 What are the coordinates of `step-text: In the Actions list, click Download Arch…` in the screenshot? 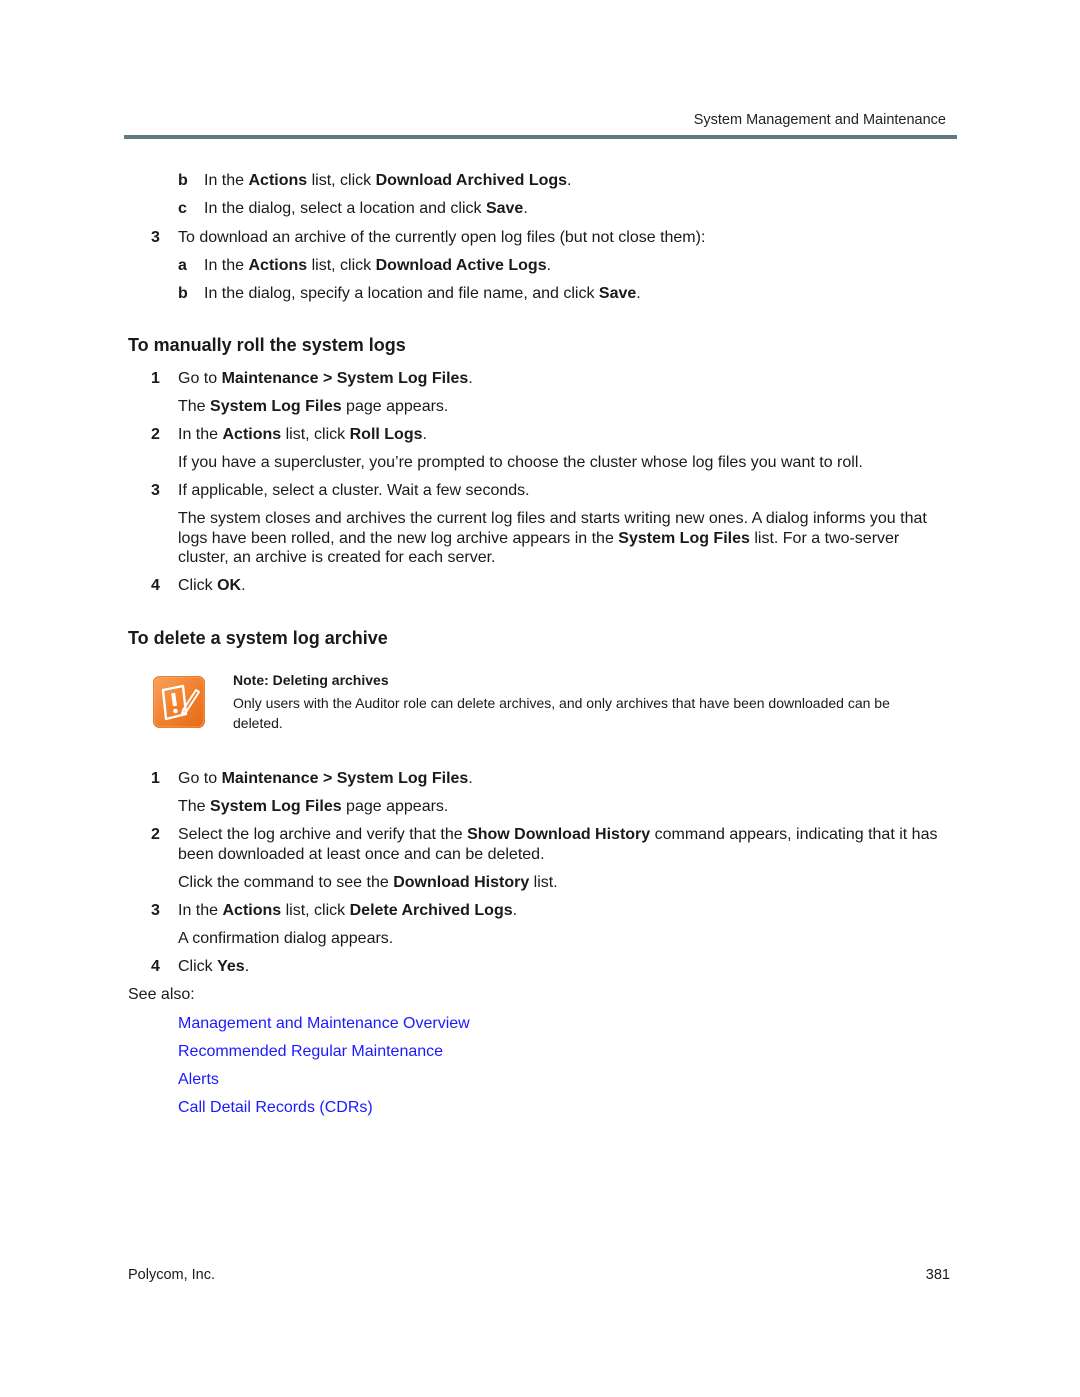 It's located at (388, 180).